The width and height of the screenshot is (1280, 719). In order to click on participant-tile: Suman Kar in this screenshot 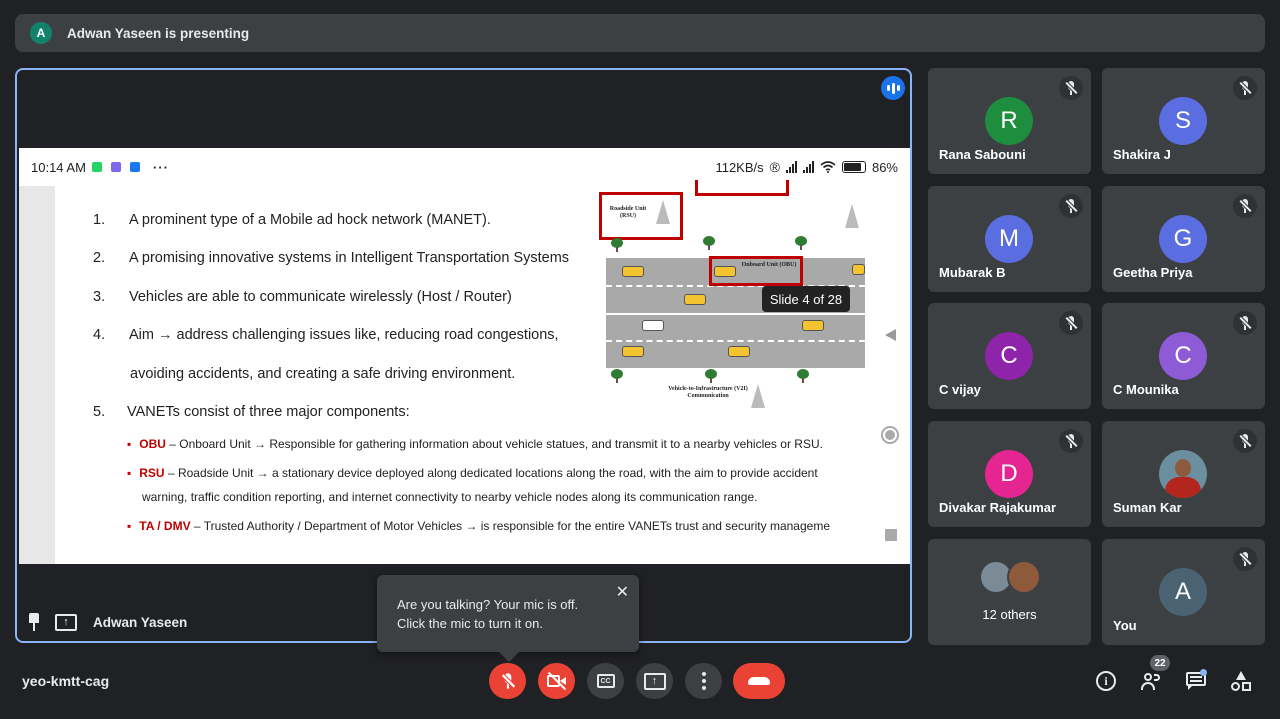, I will do `click(1183, 474)`.